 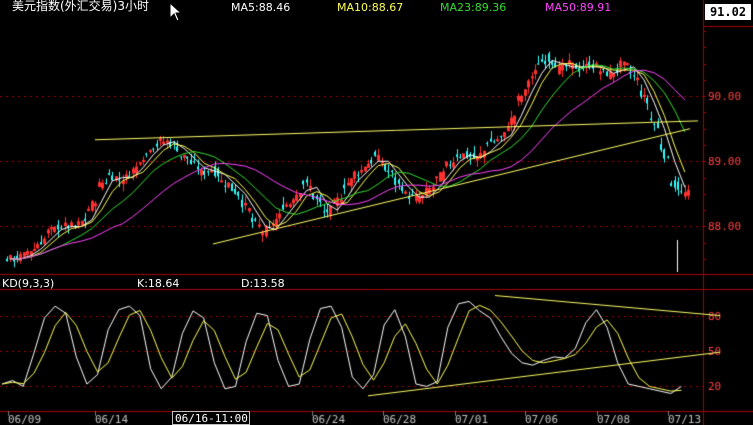 I want to click on cursor-date-label: 06/16-11:00, so click(x=211, y=418).